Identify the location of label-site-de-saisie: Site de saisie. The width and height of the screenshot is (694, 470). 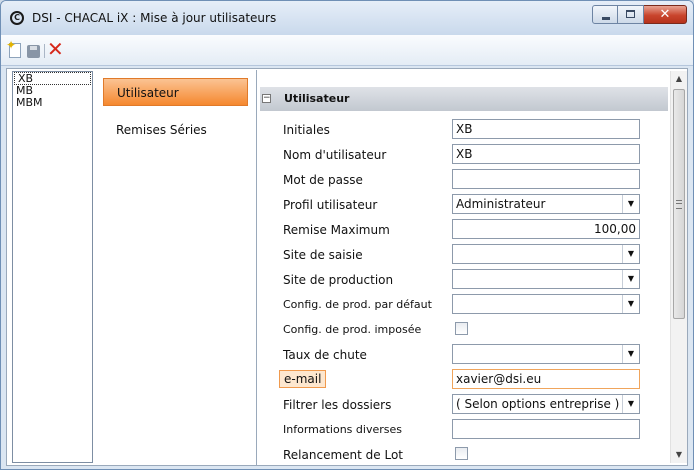
(323, 255).